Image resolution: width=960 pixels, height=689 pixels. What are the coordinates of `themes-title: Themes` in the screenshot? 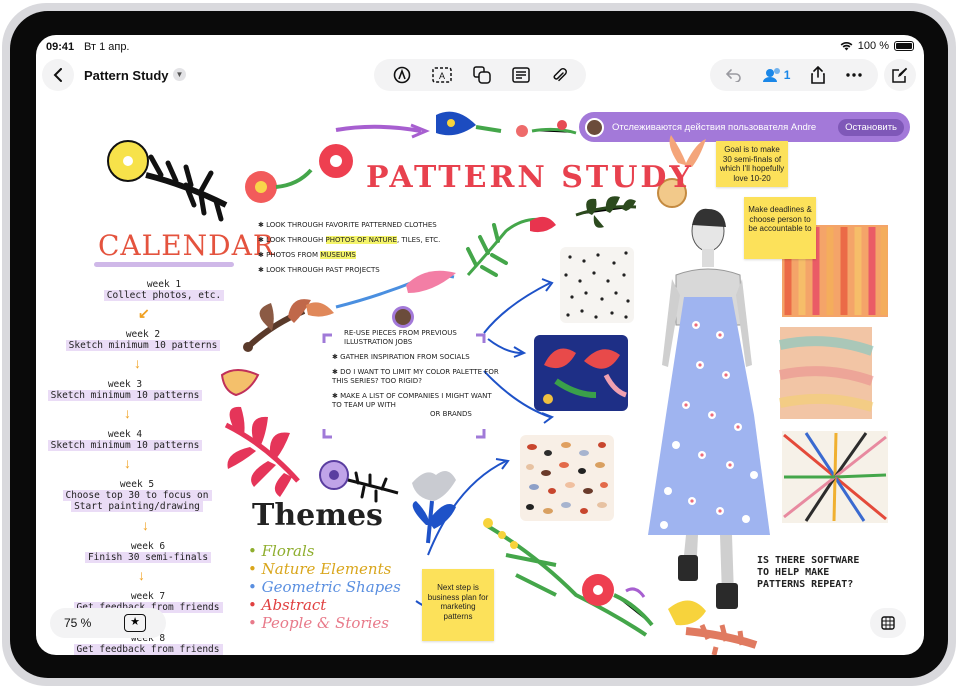 It's located at (317, 515).